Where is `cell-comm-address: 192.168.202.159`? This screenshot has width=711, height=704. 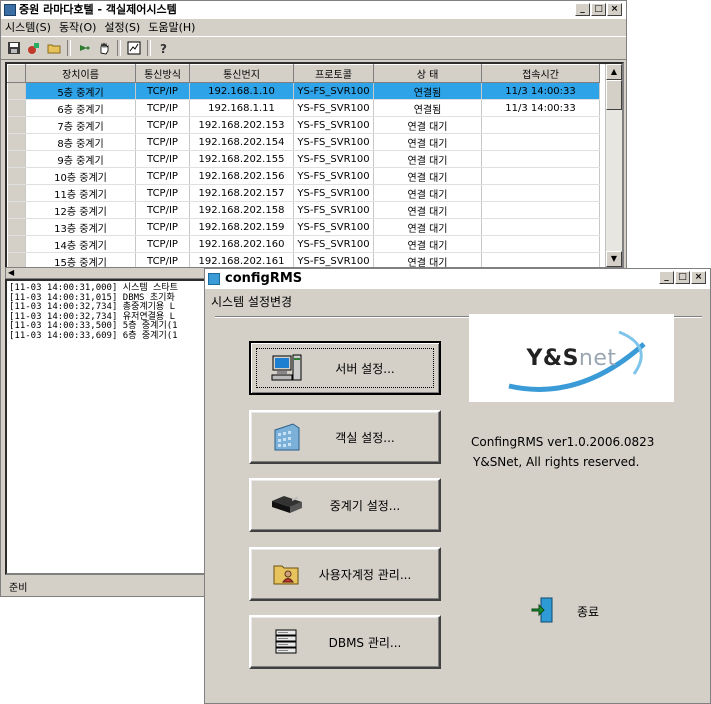
cell-comm-address: 192.168.202.159 is located at coordinates (241, 227).